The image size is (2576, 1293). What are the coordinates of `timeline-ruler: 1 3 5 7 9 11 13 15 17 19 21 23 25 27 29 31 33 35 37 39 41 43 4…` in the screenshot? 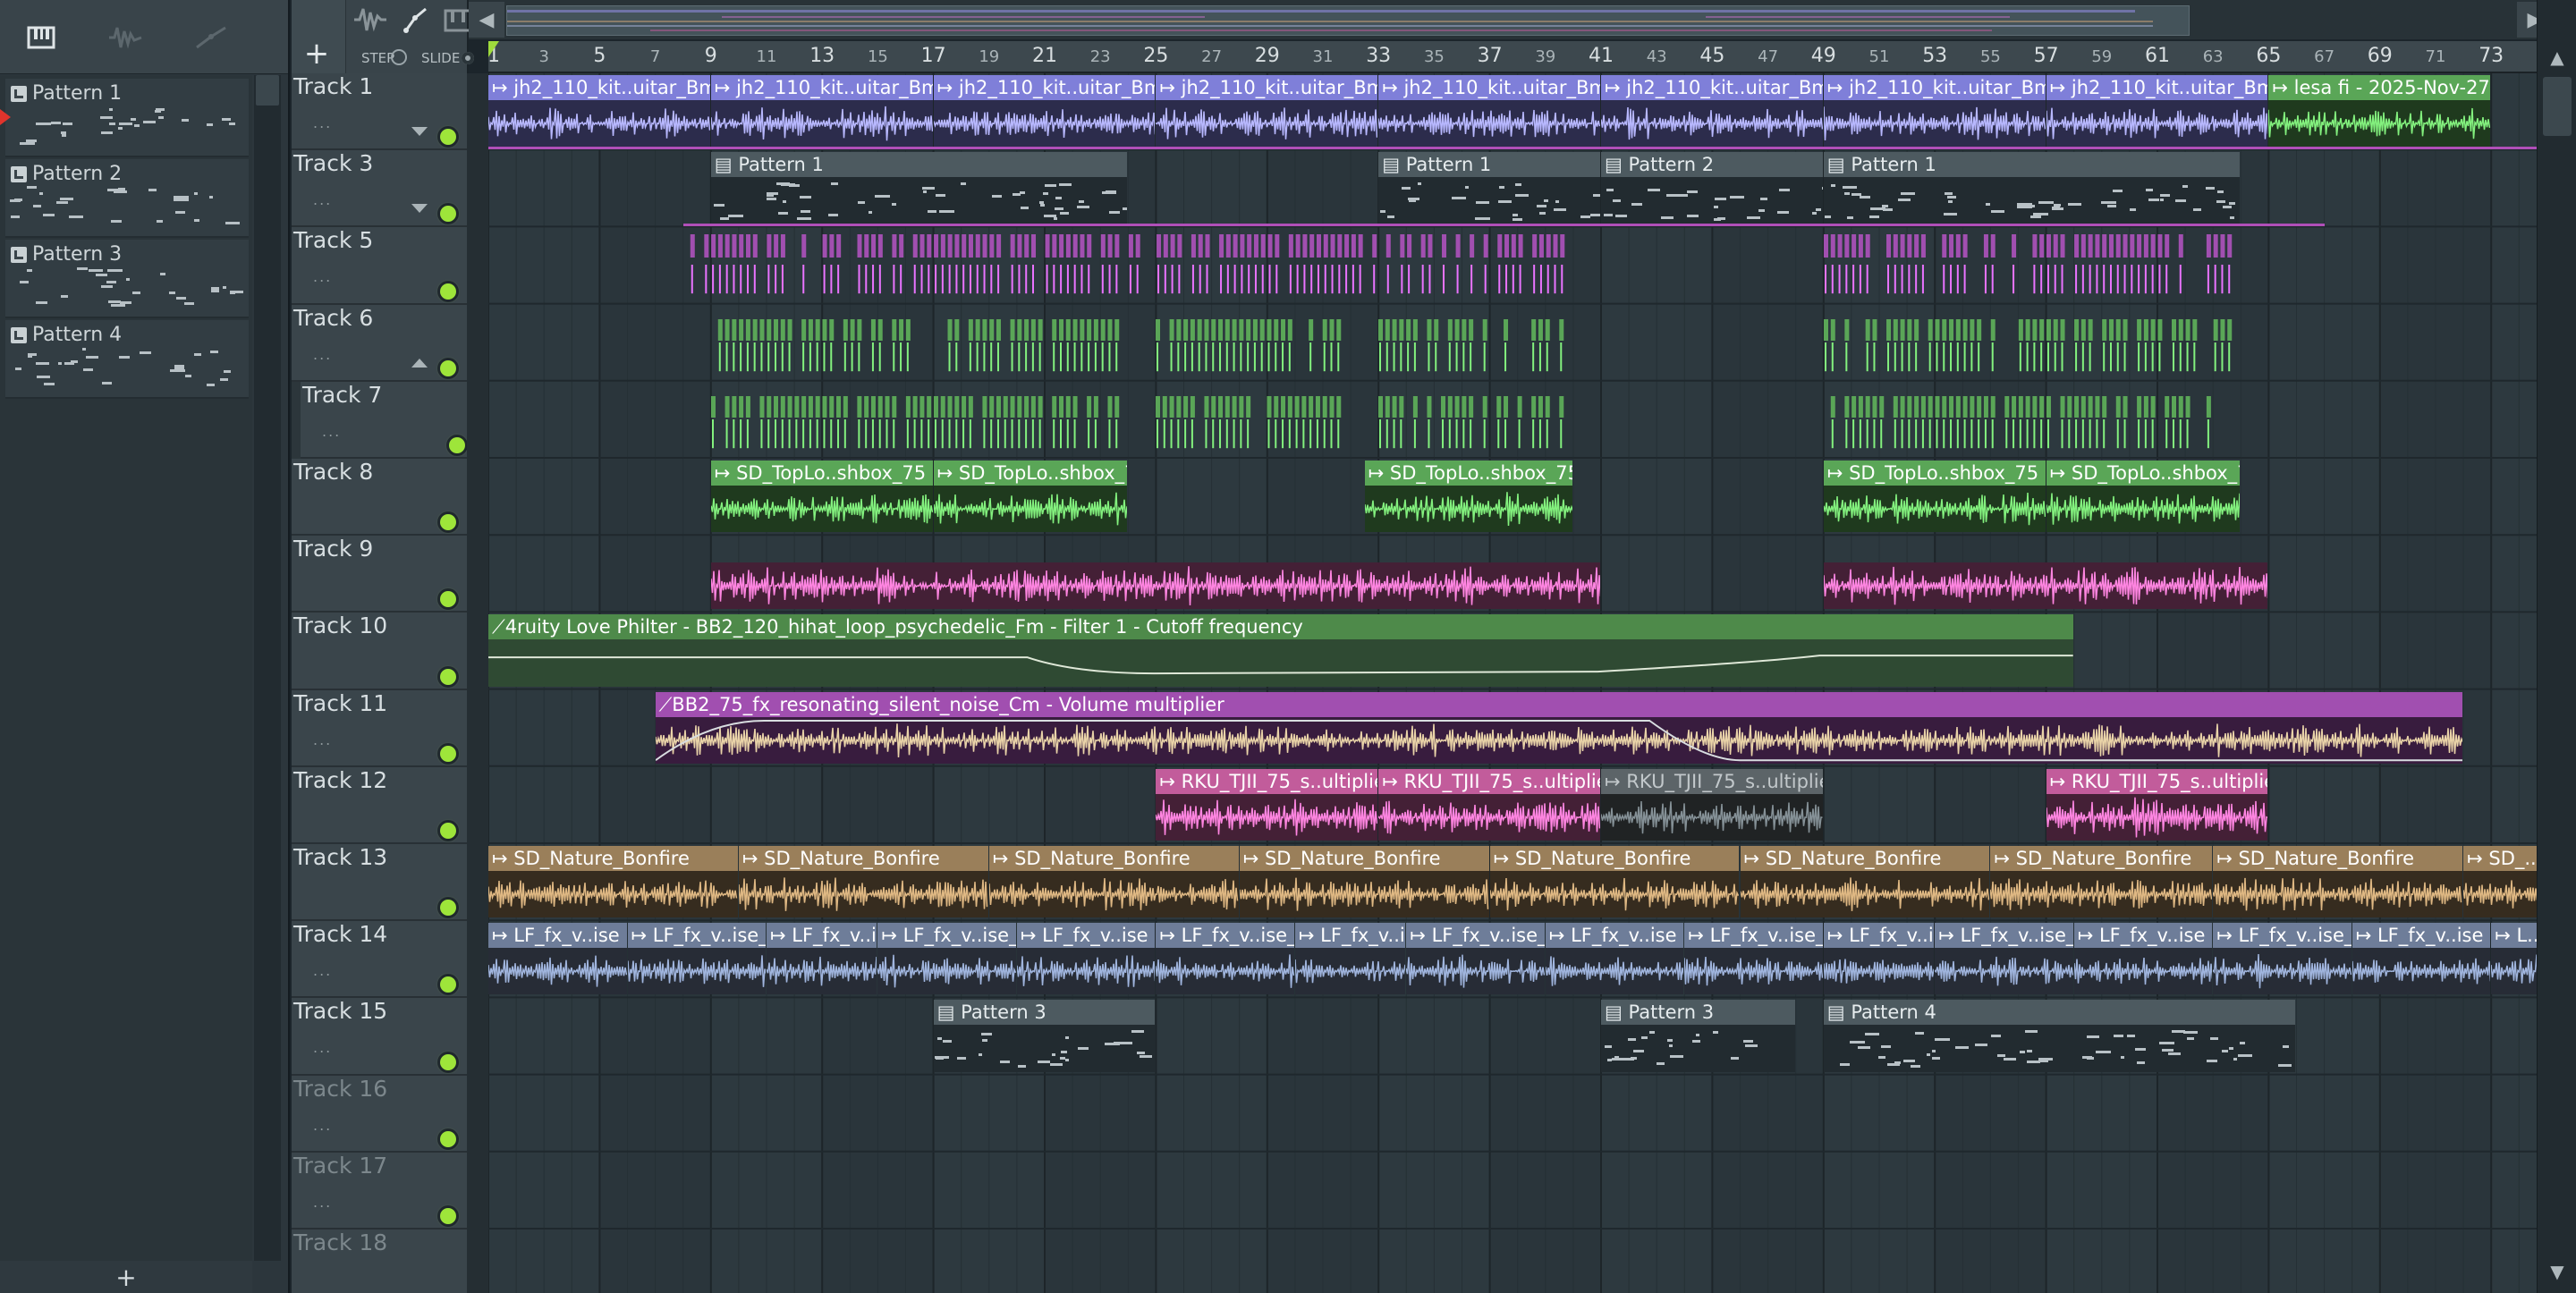 It's located at (1512, 57).